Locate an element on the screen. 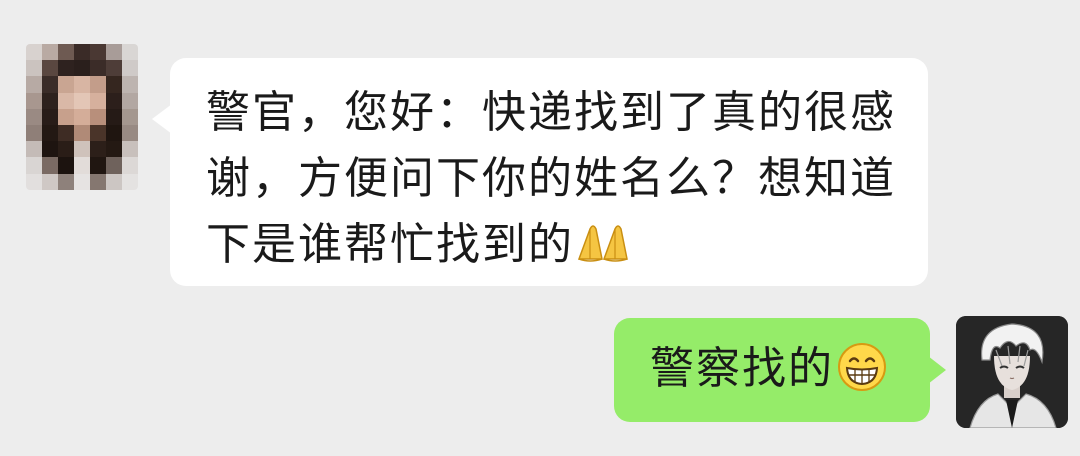 Image resolution: width=1080 pixels, height=456 pixels. anime-boy-avatar-art is located at coordinates (1012, 372).